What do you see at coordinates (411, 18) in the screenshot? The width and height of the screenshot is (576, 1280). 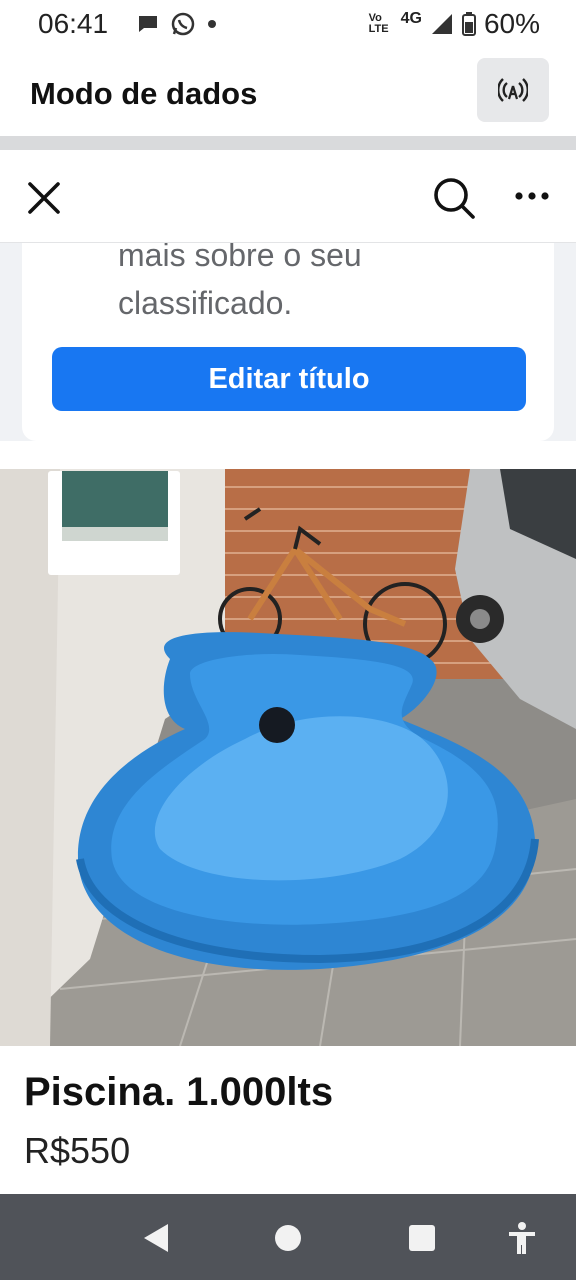 I see `network-type: 4G` at bounding box center [411, 18].